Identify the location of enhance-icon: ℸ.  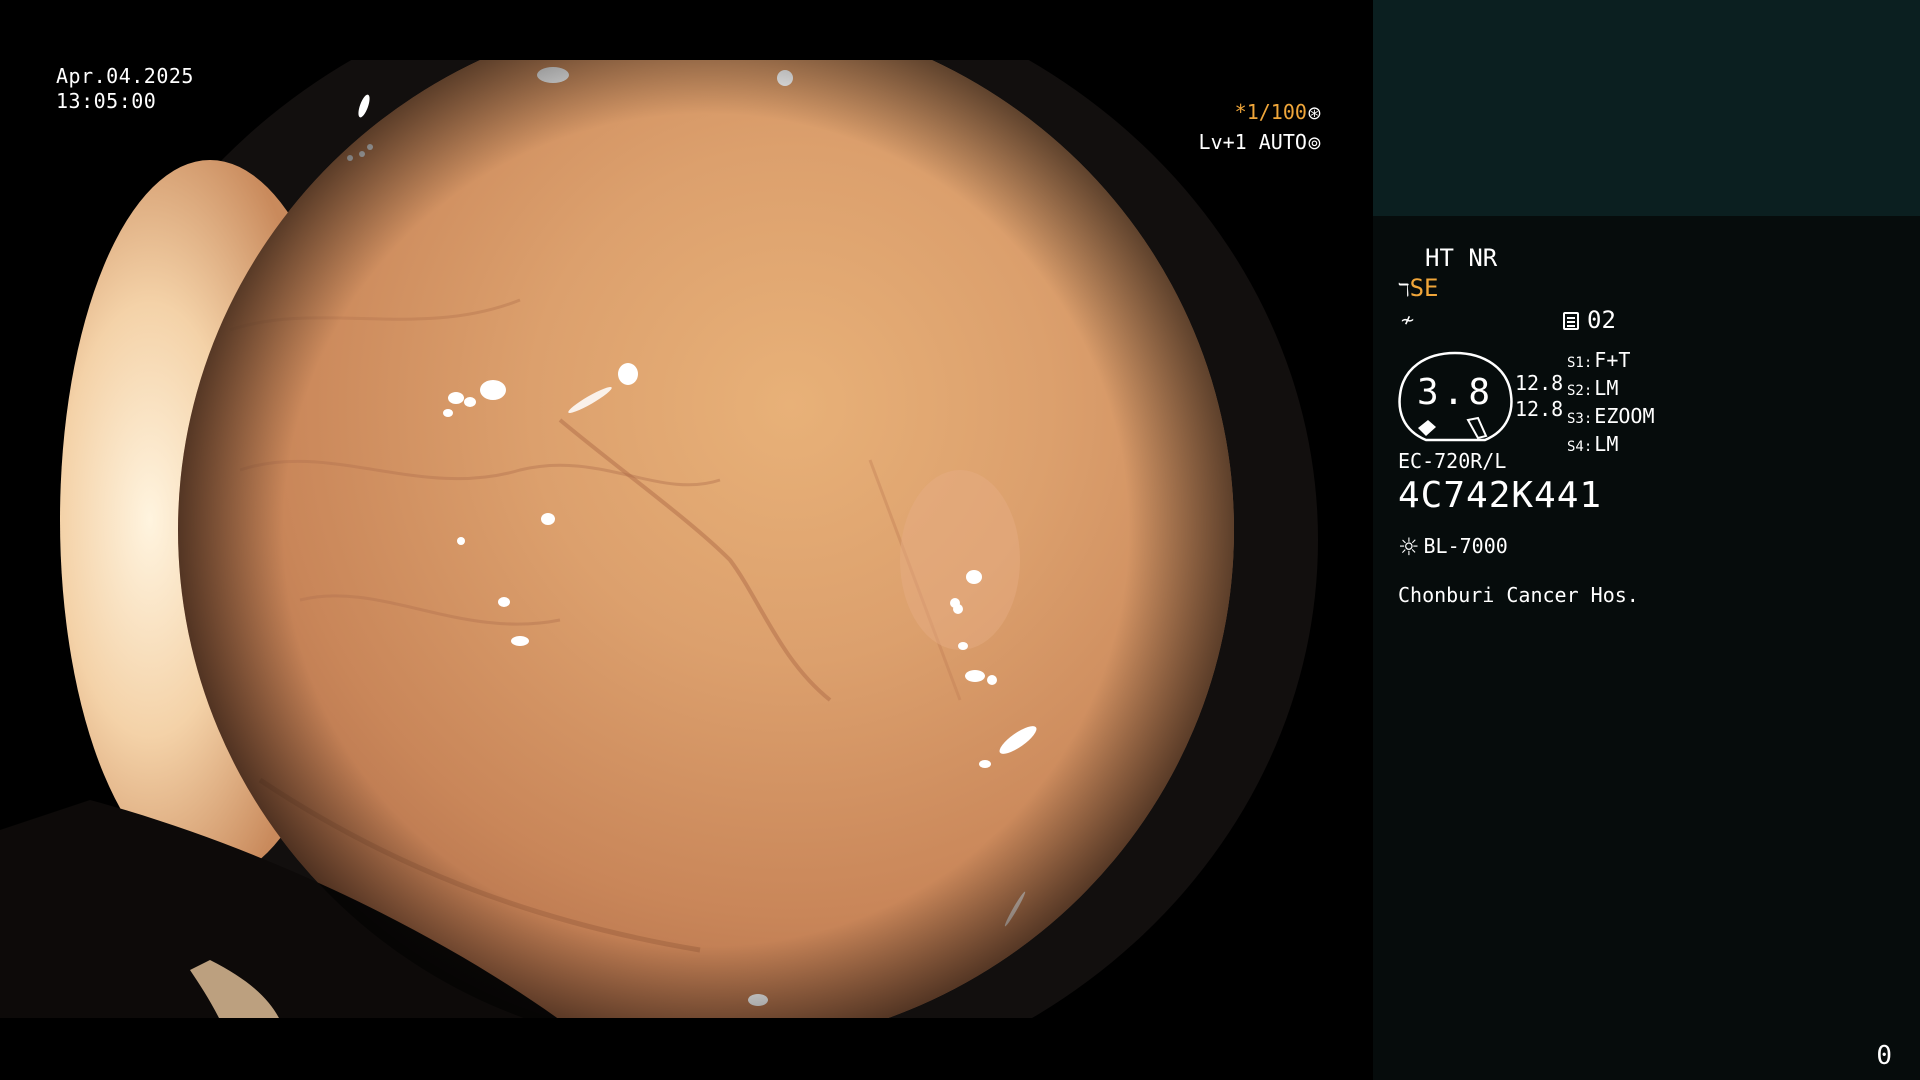
(1404, 290).